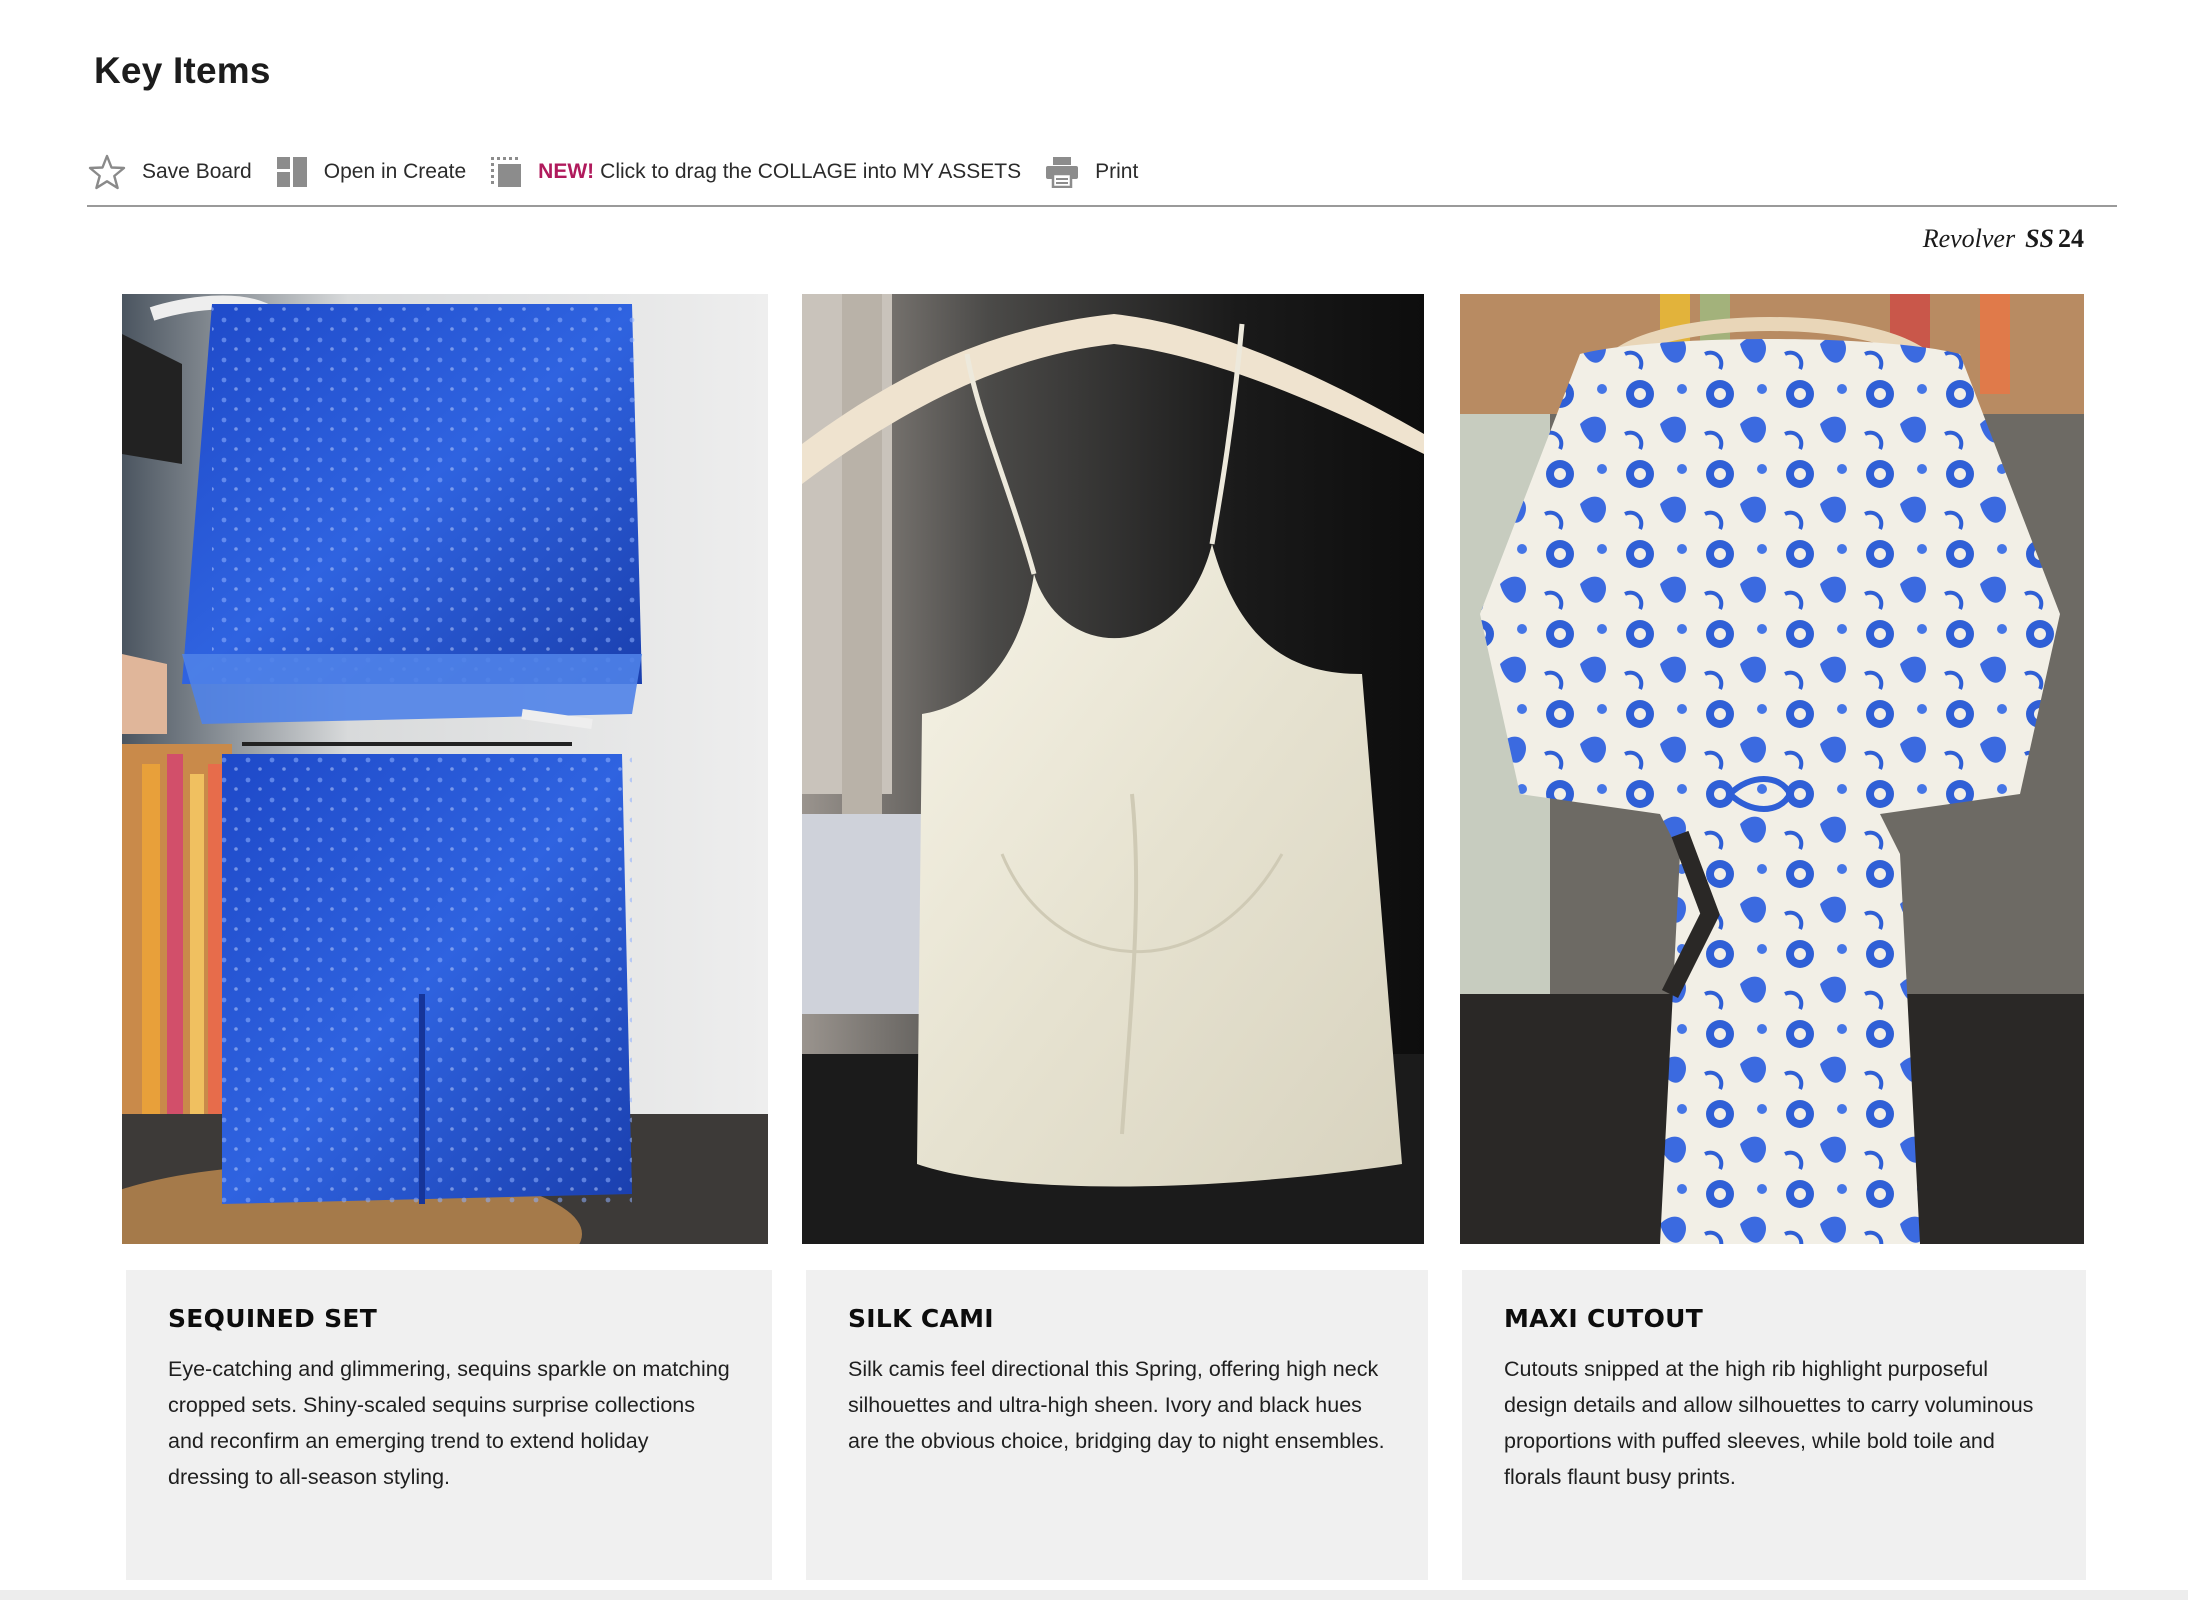  What do you see at coordinates (1604, 1318) in the screenshot?
I see `item-title: MAXI CUTOUT` at bounding box center [1604, 1318].